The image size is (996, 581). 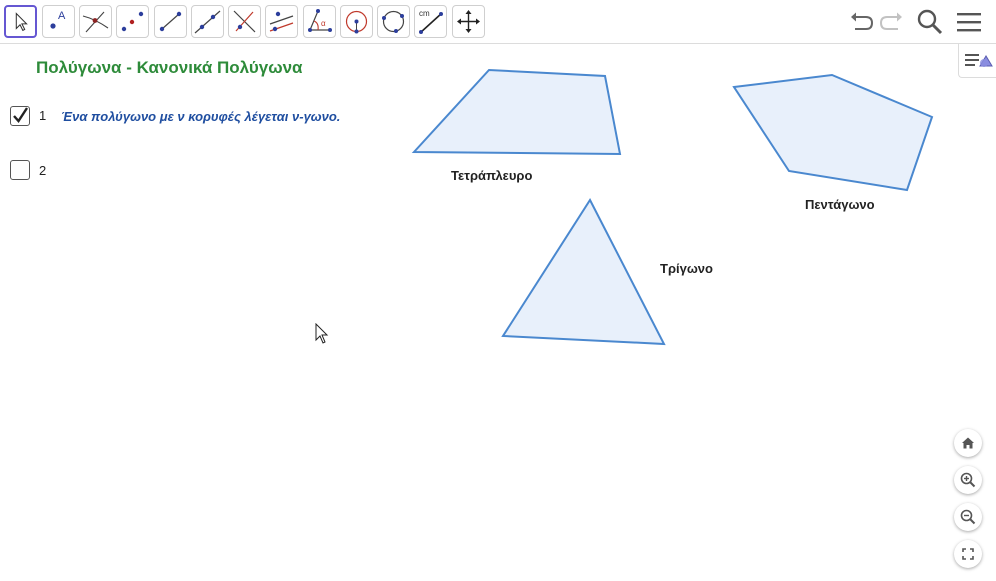 I want to click on midpoint-tool-button, so click(x=132, y=21).